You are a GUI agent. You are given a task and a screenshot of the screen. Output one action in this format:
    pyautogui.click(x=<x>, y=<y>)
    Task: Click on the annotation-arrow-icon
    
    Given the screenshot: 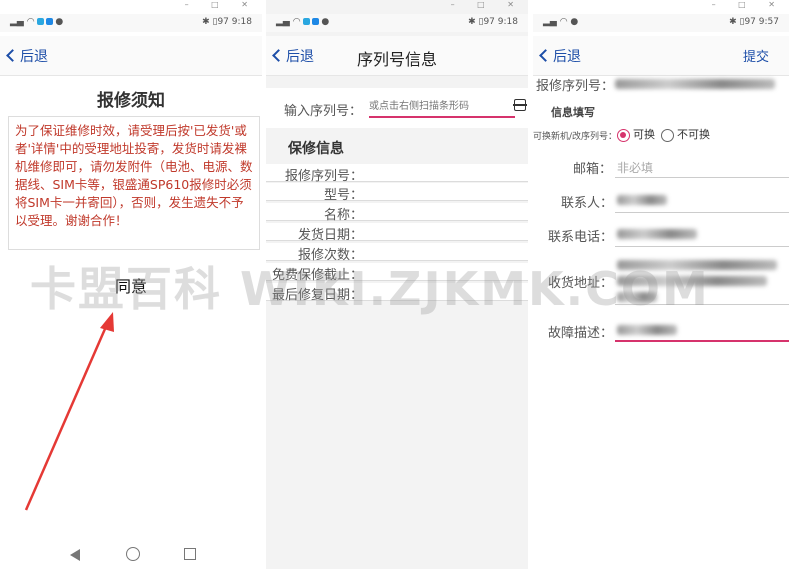 What is the action you would take?
    pyautogui.click(x=69, y=411)
    